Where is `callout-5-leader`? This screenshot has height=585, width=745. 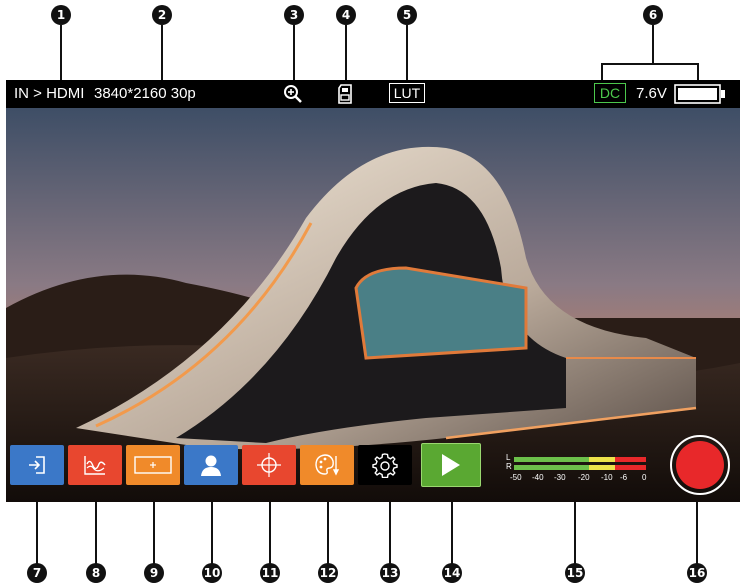
callout-5-leader is located at coordinates (407, 52).